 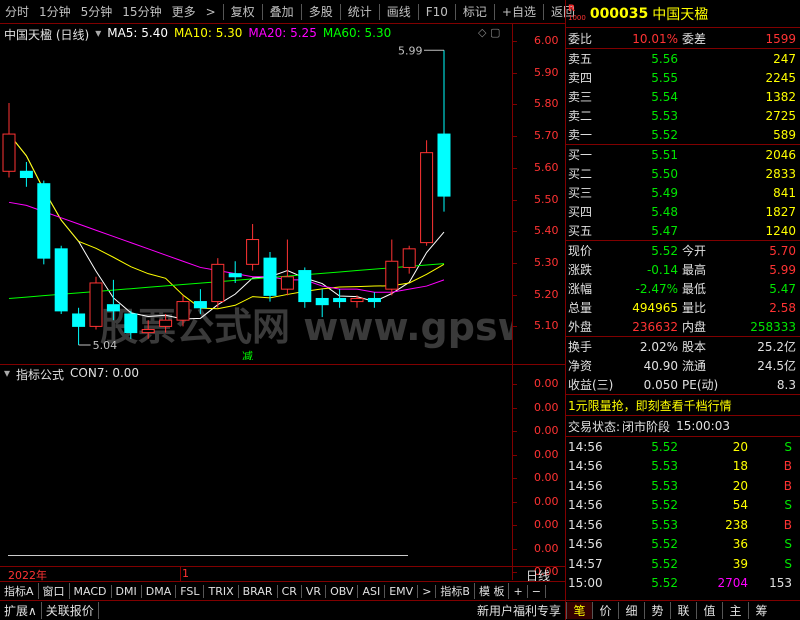 I want to click on toolbar-button-0: 复权, so click(x=243, y=11).